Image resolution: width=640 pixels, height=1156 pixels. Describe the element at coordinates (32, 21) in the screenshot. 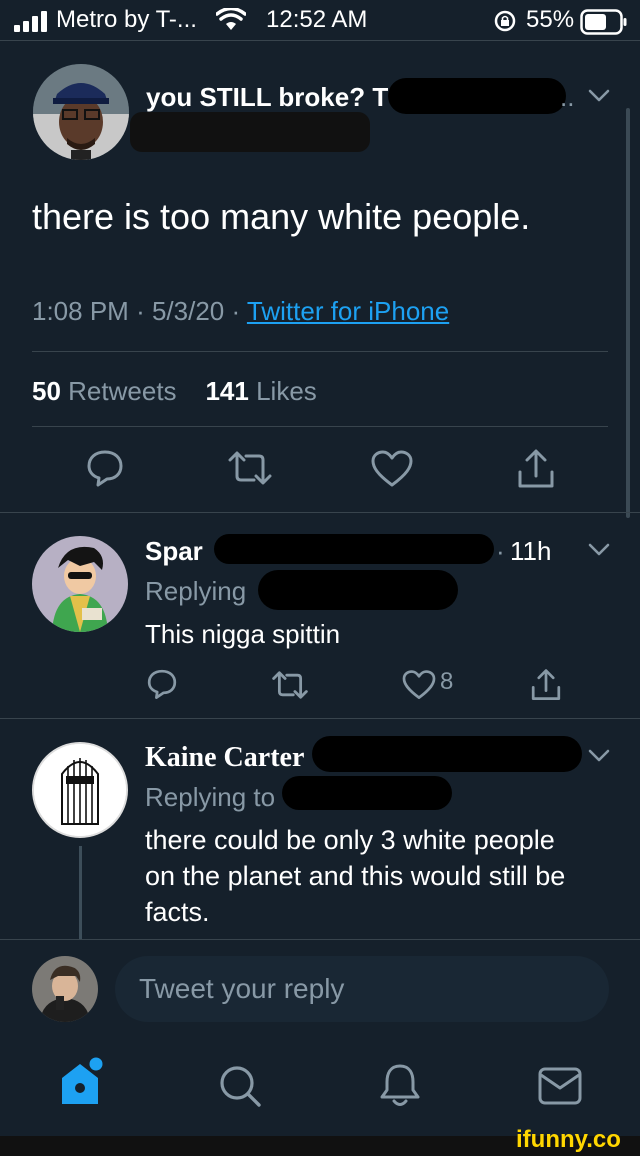

I see `signal-icon` at that location.